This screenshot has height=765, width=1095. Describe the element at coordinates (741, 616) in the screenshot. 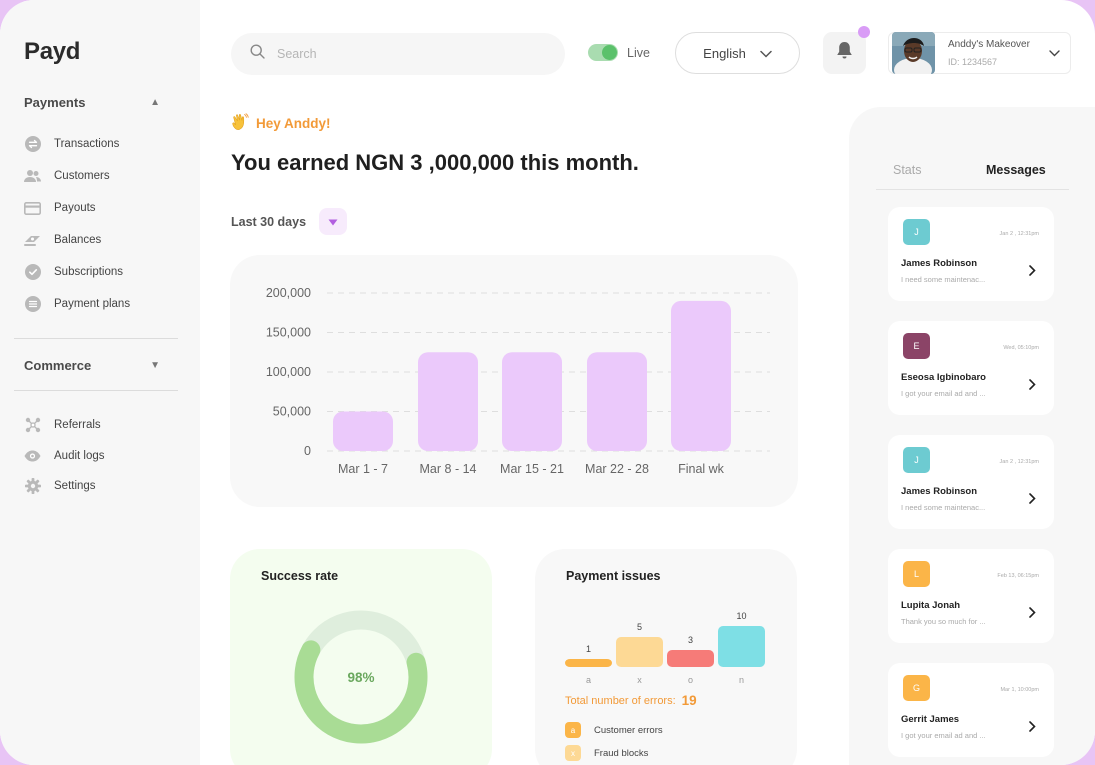

I see `issue-value-label: 10` at that location.